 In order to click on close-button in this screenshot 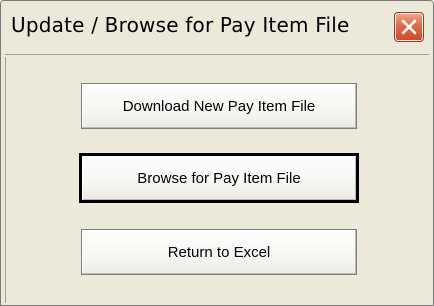, I will do `click(409, 27)`.